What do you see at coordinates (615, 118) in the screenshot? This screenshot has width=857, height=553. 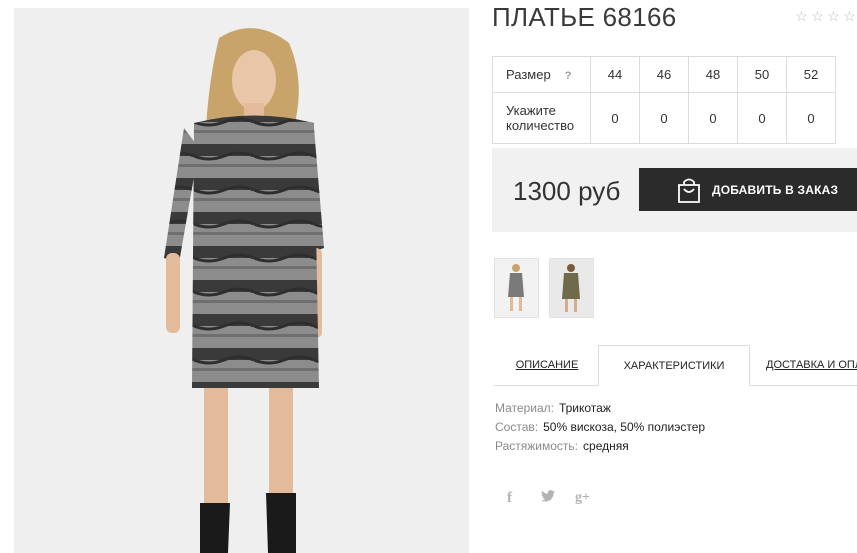 I see `quantity-input-44: 0` at bounding box center [615, 118].